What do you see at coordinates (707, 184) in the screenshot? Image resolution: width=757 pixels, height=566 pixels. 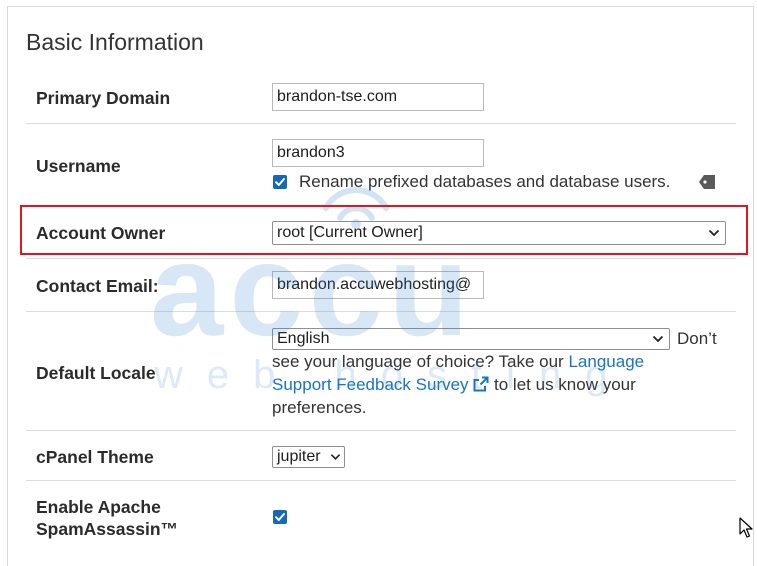 I see `tag-icon` at bounding box center [707, 184].